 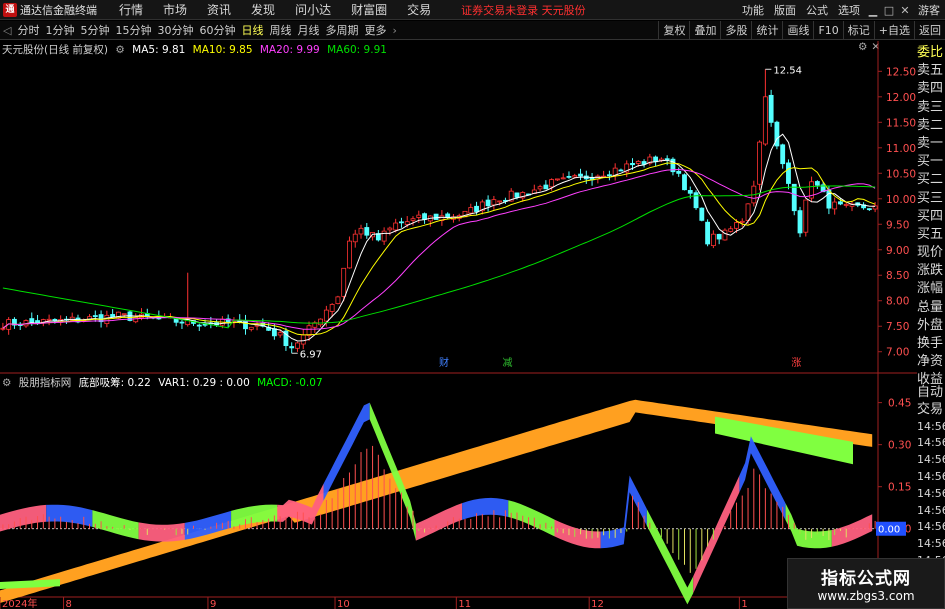 What do you see at coordinates (133, 30) in the screenshot?
I see `period-15min: 15分钟` at bounding box center [133, 30].